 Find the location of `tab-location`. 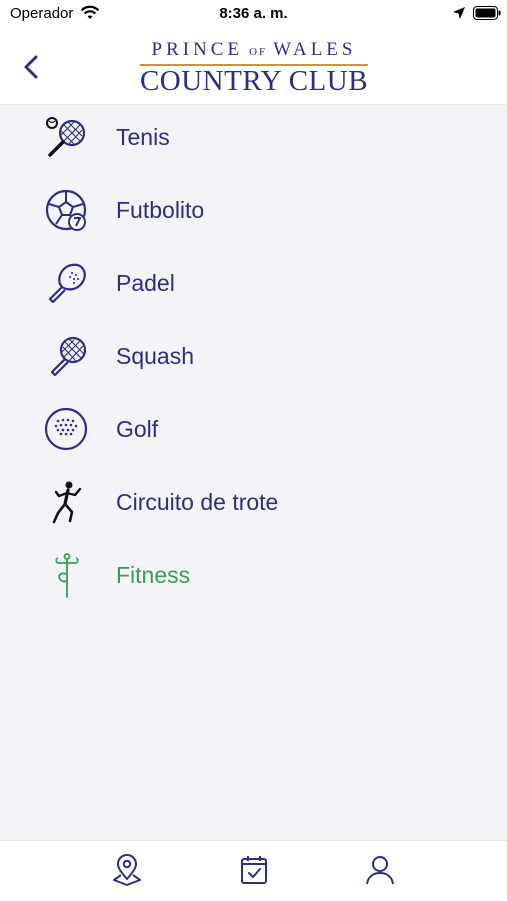

tab-location is located at coordinates (127, 870).